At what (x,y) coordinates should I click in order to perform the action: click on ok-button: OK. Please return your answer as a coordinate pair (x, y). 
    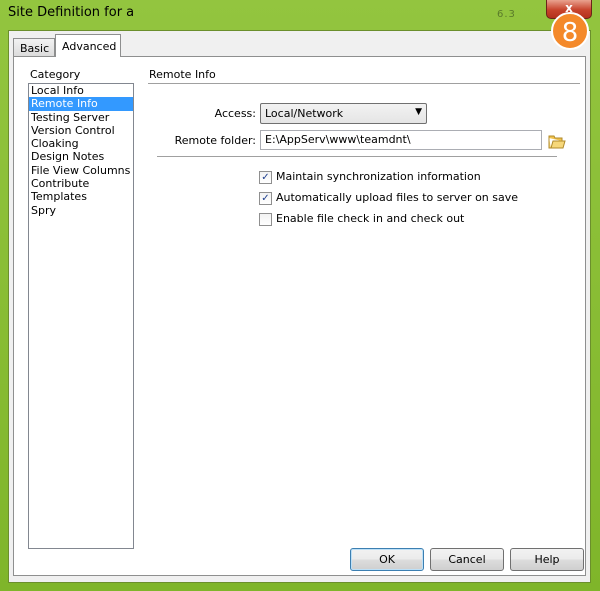
    Looking at the image, I should click on (387, 559).